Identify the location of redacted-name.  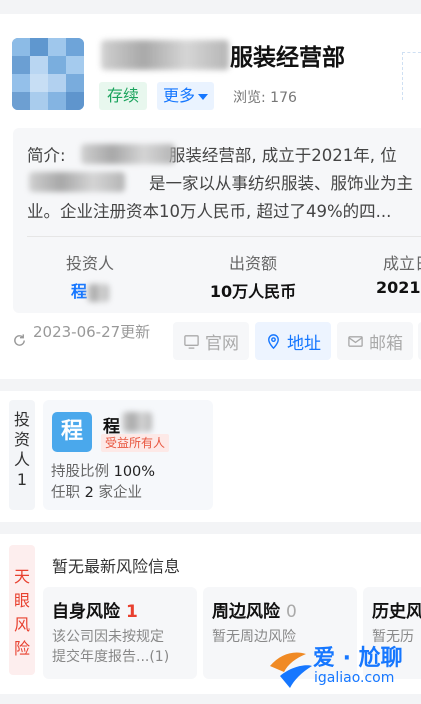
(165, 55).